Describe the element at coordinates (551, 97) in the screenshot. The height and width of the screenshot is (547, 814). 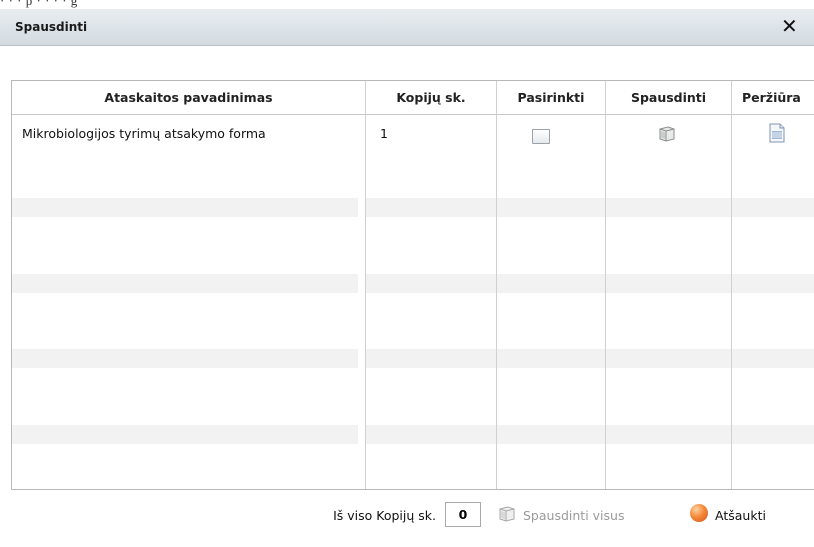
I see `column-header-select: Pasirinkti` at that location.